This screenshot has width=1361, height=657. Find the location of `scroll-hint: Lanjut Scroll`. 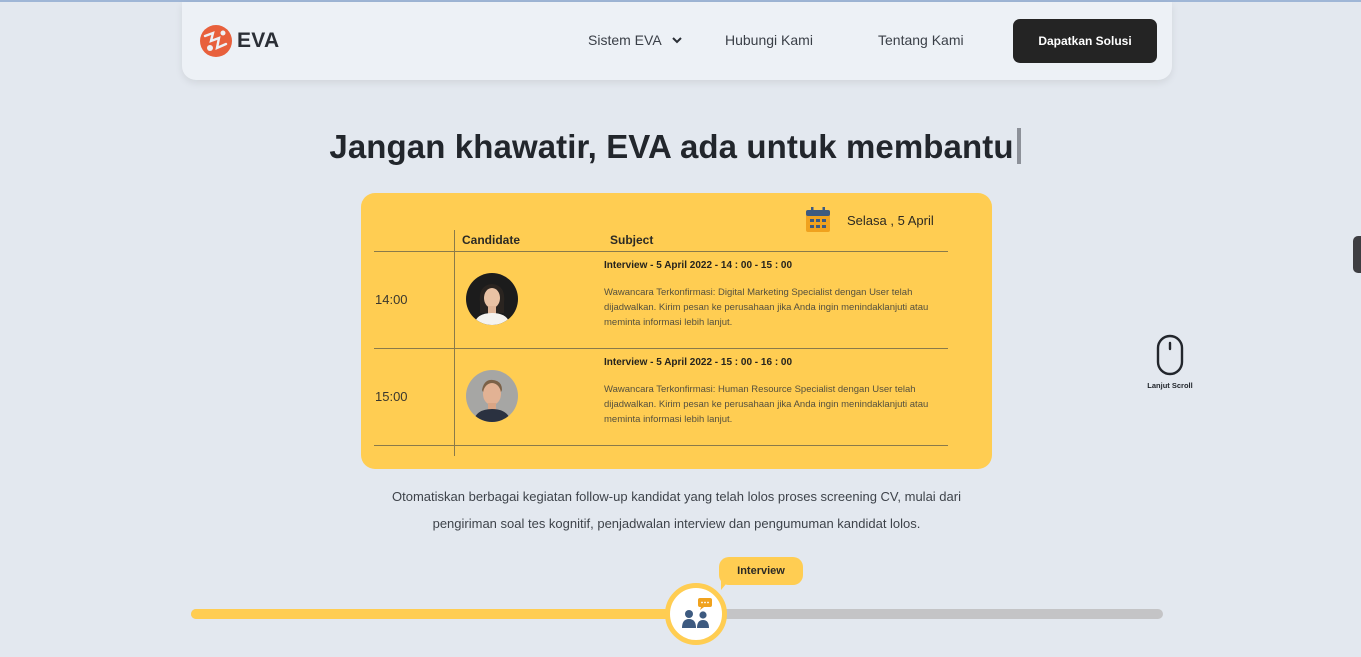

scroll-hint: Lanjut Scroll is located at coordinates (1170, 362).